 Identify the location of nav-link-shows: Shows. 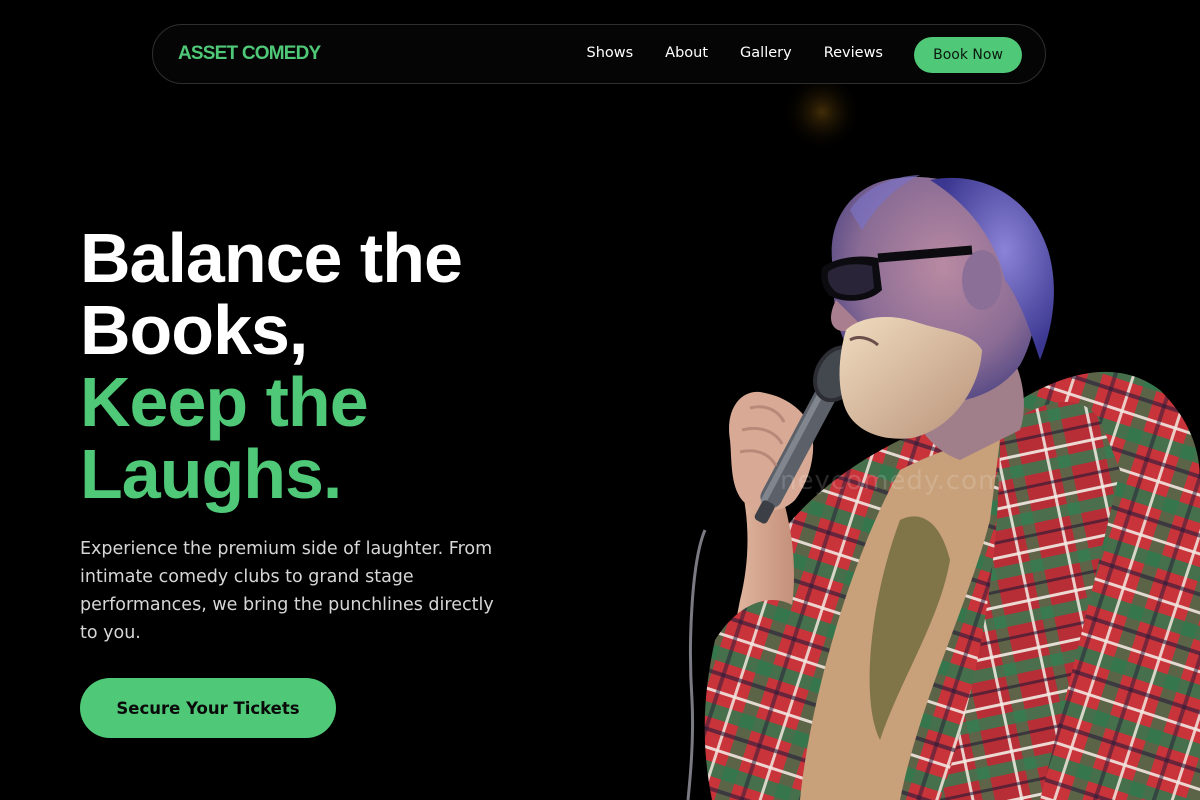
(609, 53).